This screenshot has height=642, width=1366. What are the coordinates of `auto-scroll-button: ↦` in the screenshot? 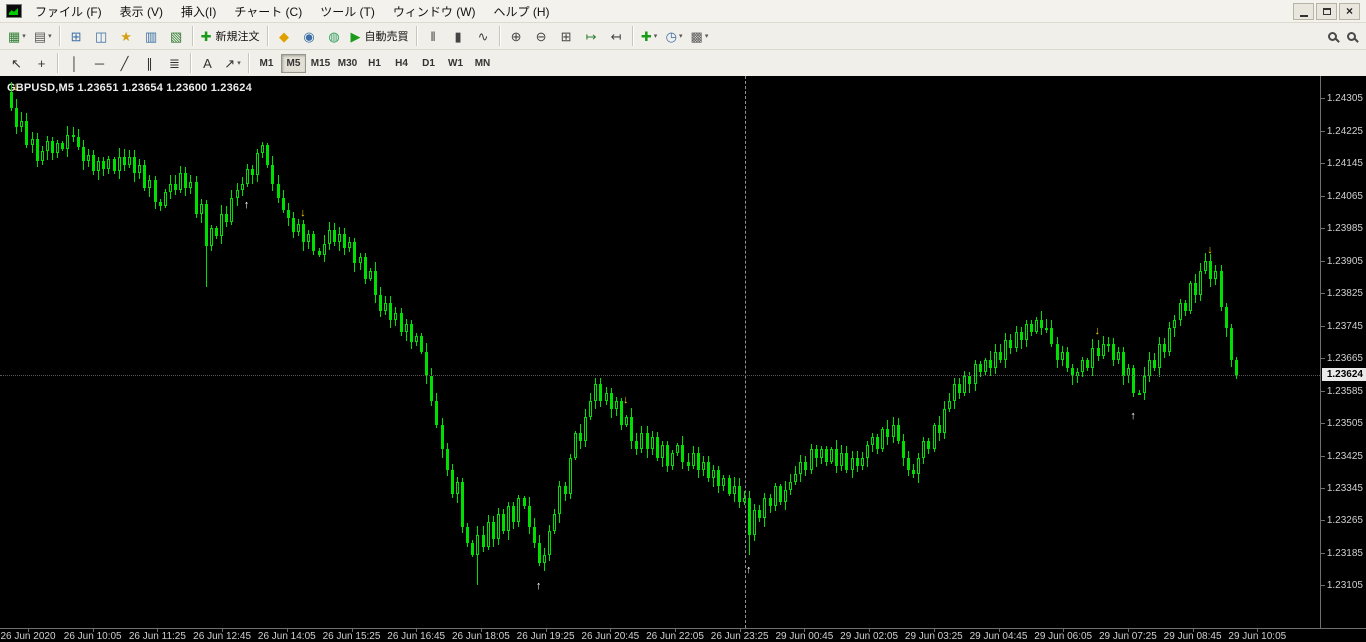 It's located at (591, 36).